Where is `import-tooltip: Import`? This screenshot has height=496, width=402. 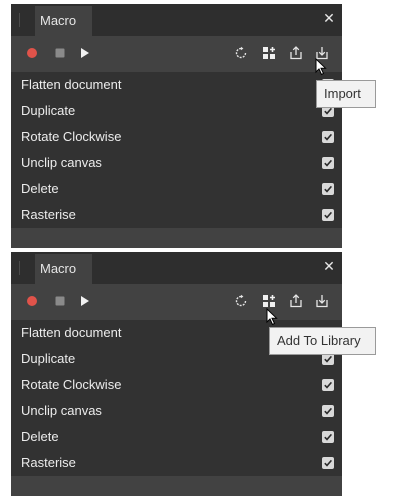
import-tooltip: Import is located at coordinates (346, 94).